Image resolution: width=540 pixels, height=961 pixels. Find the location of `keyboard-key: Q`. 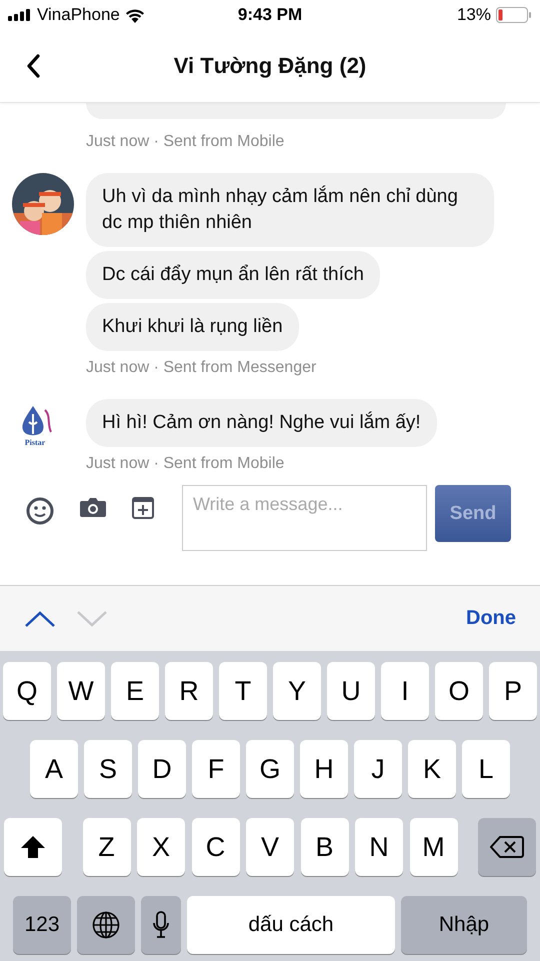

keyboard-key: Q is located at coordinates (27, 691).